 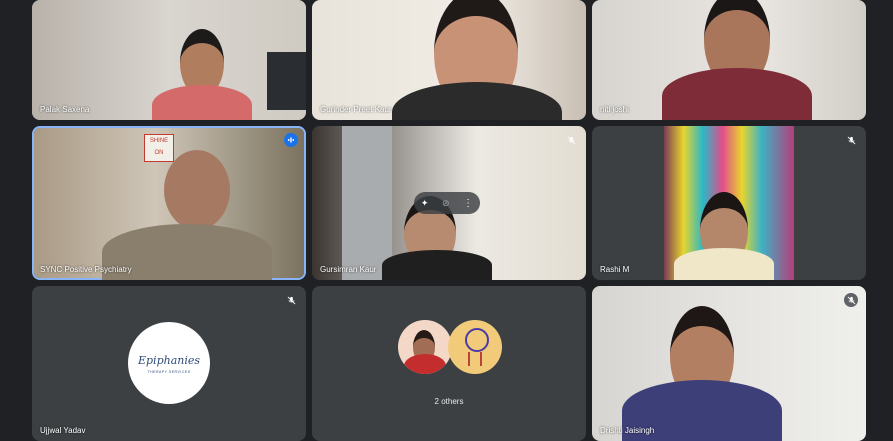 I want to click on participant-tile-gurinder: Gurinder Preet Kaur, so click(x=449, y=60).